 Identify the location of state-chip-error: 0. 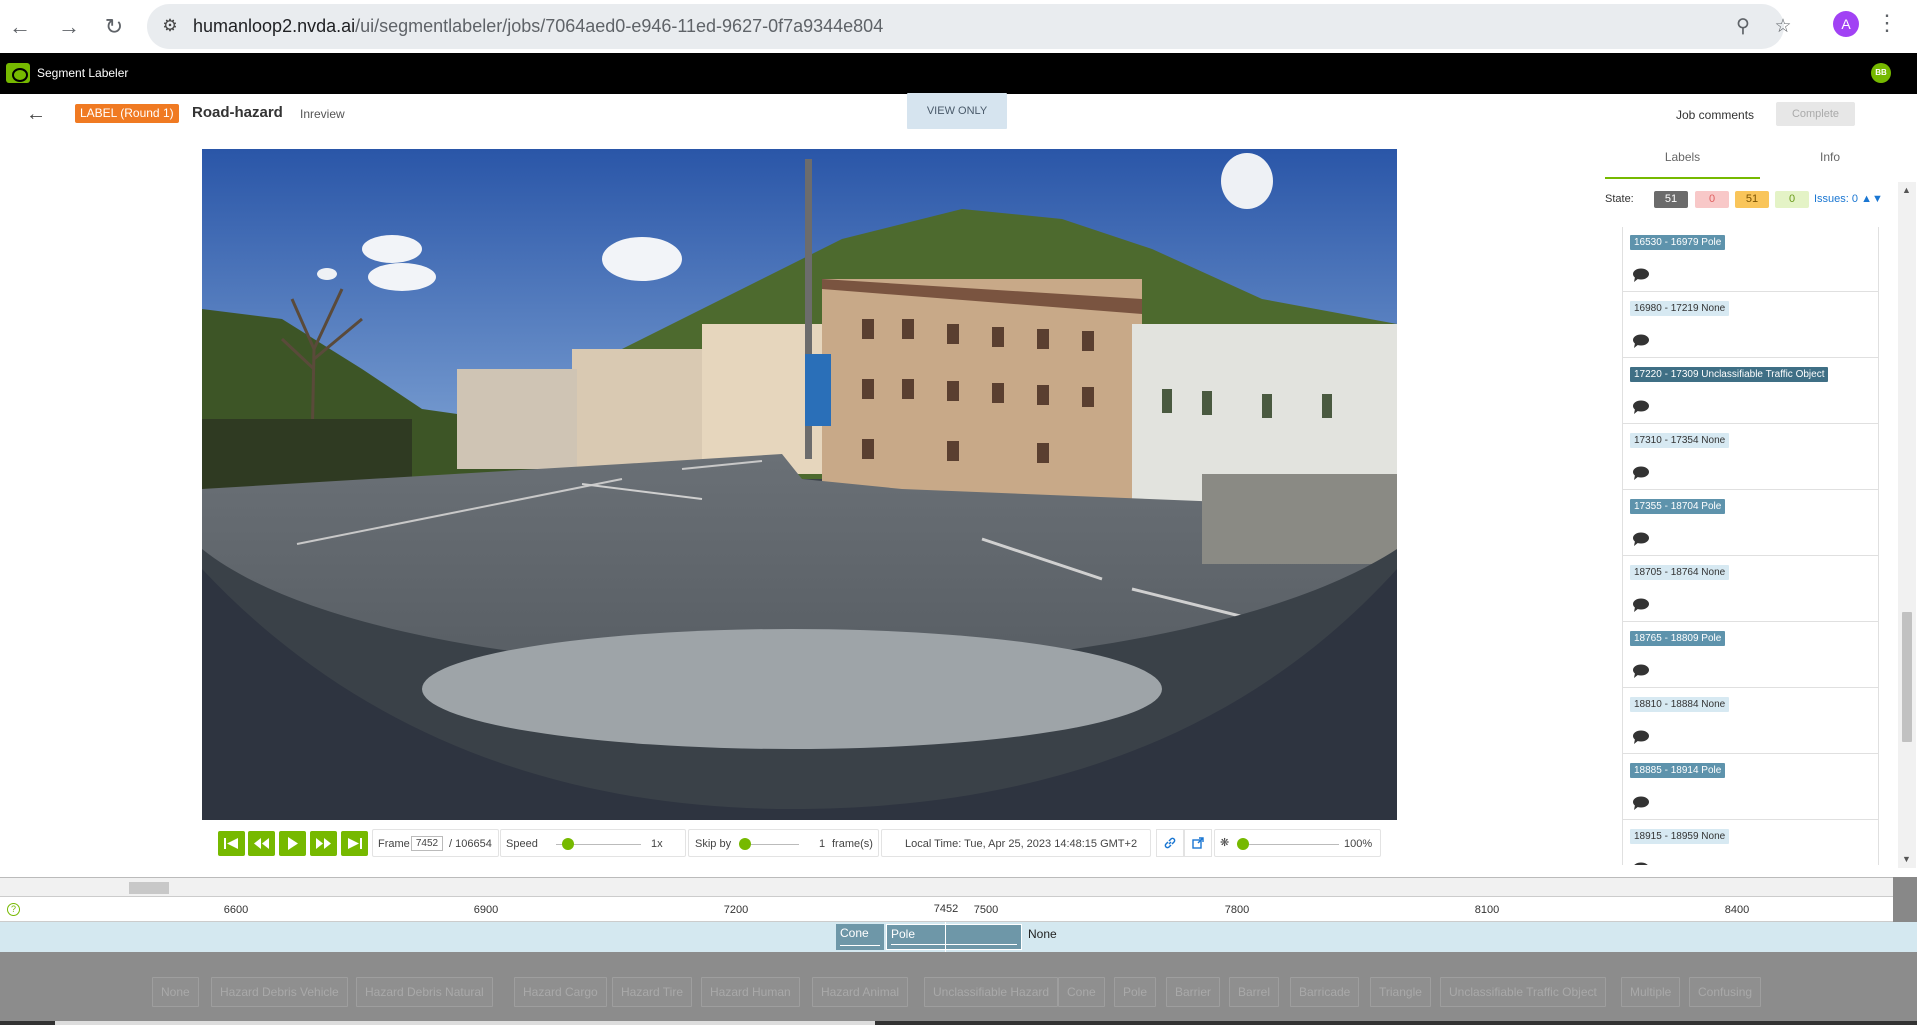
(1712, 199).